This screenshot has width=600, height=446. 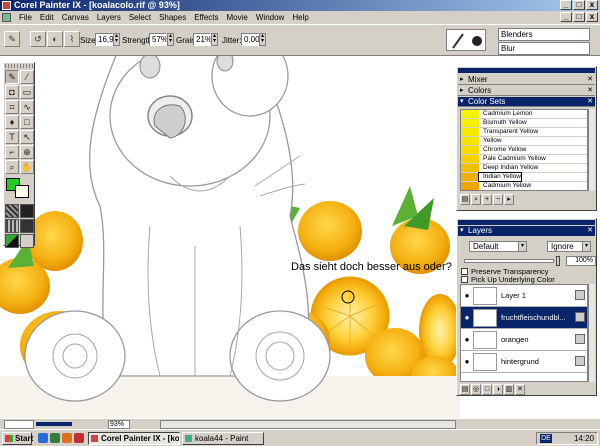 I want to click on brush-tool-icon: ✎, so click(x=12, y=39).